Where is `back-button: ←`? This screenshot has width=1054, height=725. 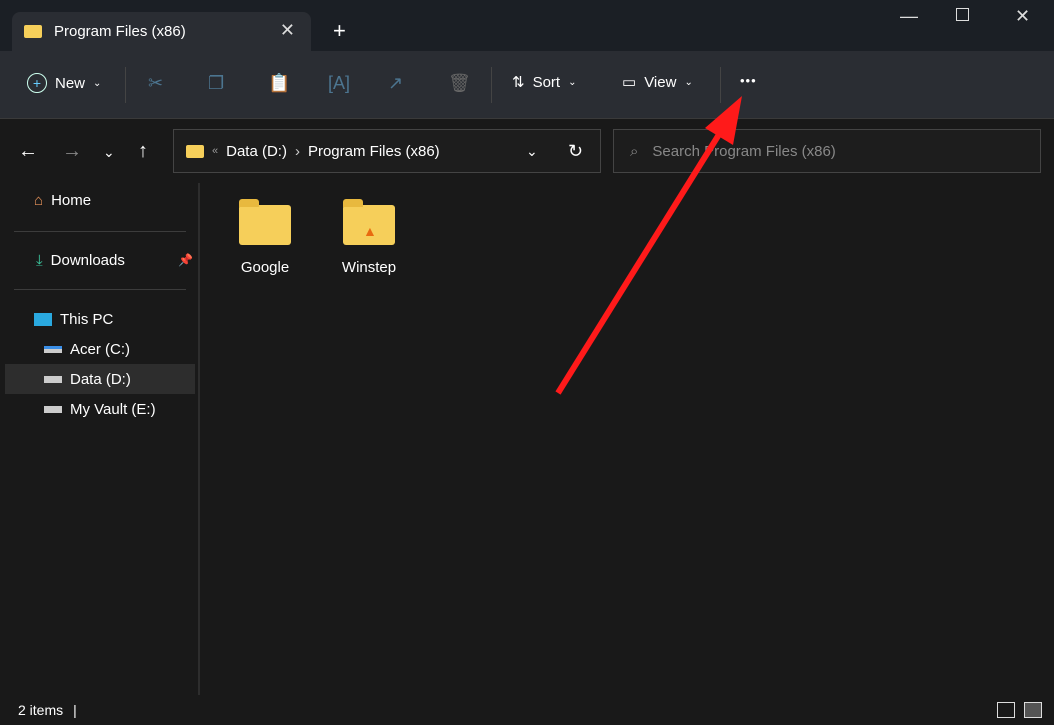
back-button: ← is located at coordinates (28, 151).